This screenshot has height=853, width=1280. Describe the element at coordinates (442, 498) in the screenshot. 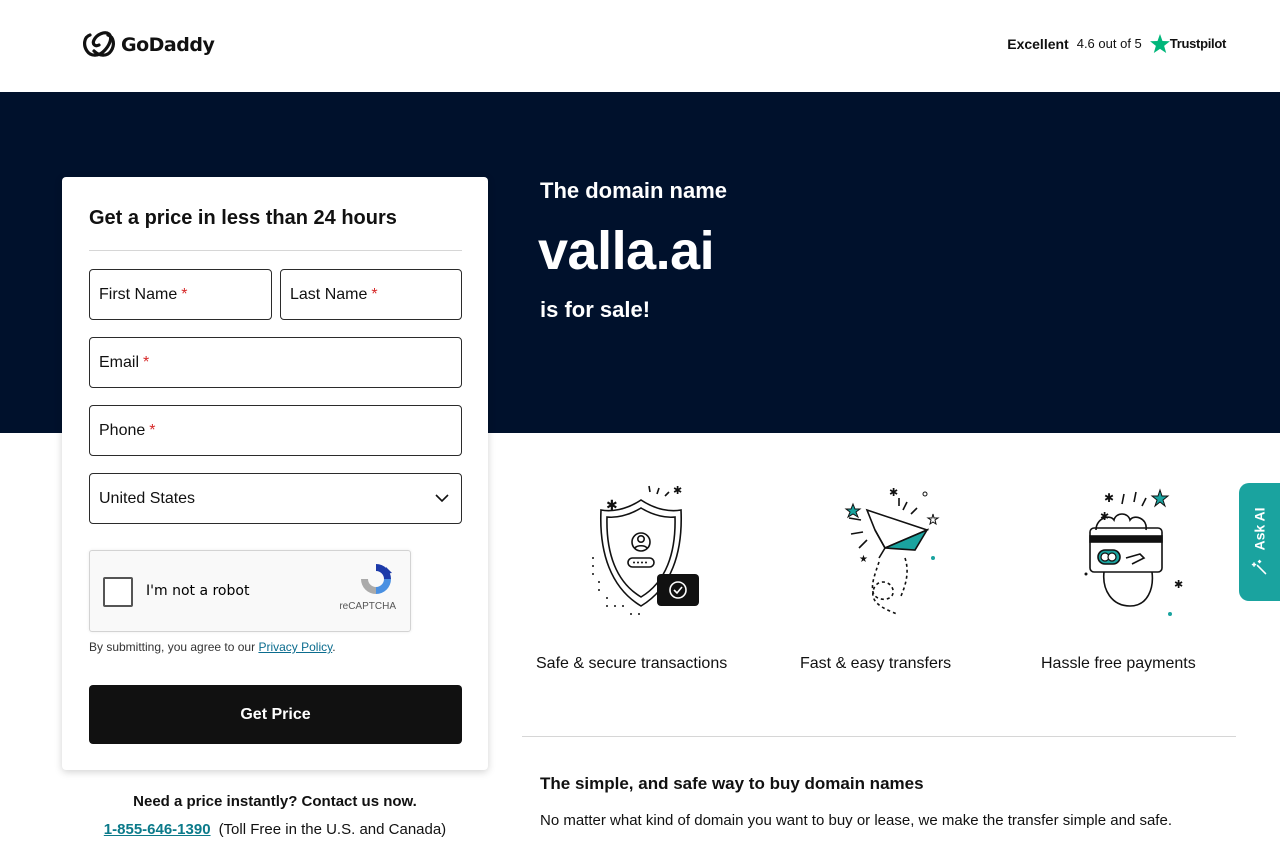

I see `chevron-down-icon` at that location.